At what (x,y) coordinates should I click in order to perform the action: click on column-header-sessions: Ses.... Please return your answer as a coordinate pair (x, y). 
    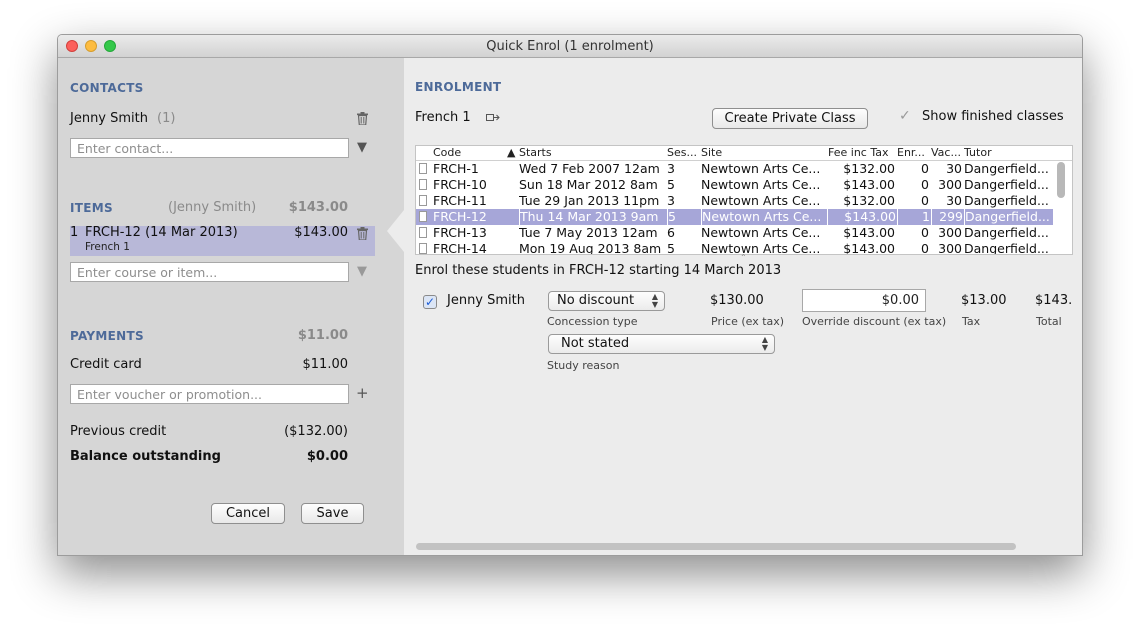
    Looking at the image, I should click on (682, 152).